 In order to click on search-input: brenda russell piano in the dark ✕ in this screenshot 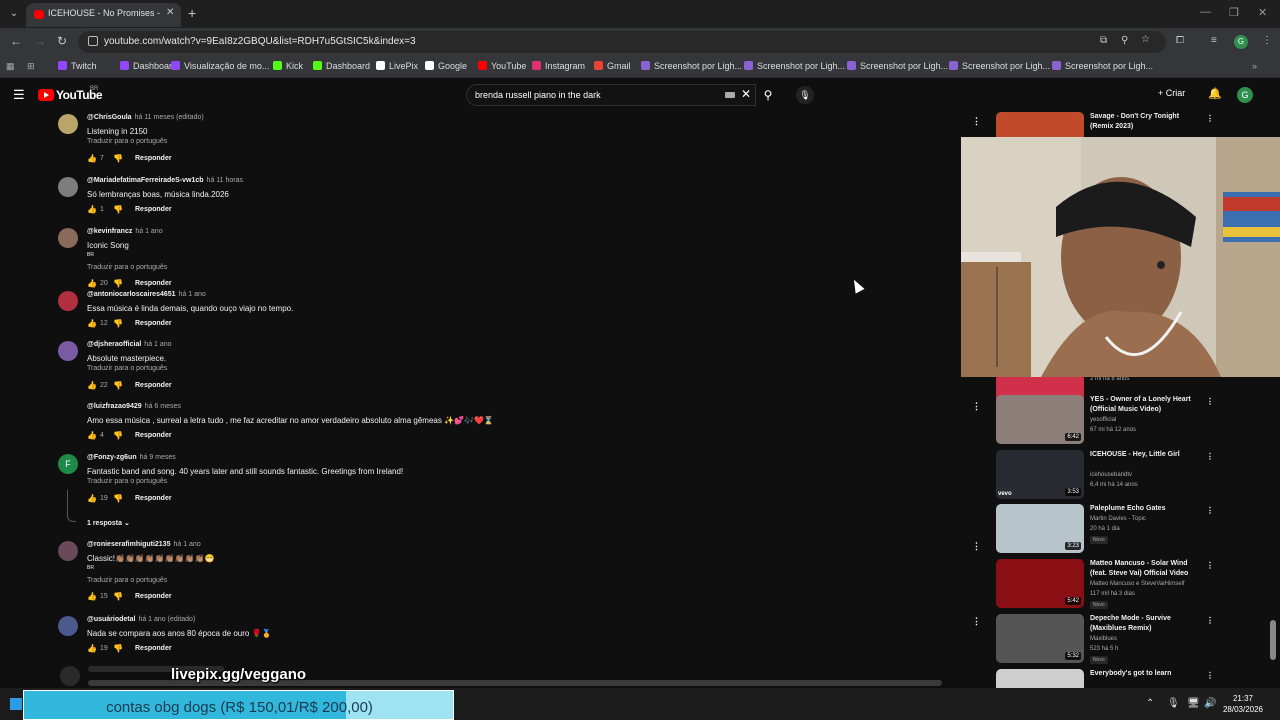, I will do `click(611, 95)`.